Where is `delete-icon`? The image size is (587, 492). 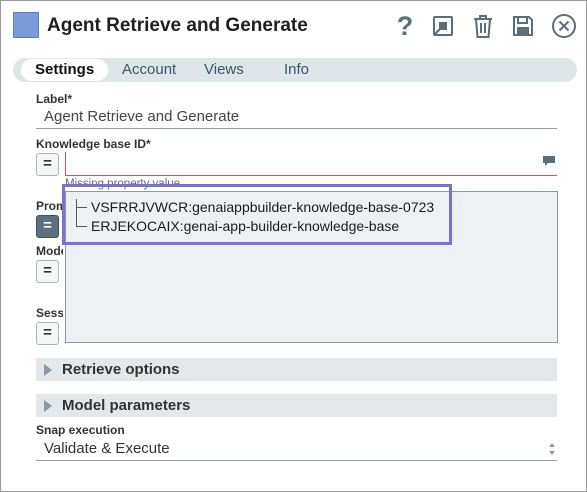 delete-icon is located at coordinates (483, 26).